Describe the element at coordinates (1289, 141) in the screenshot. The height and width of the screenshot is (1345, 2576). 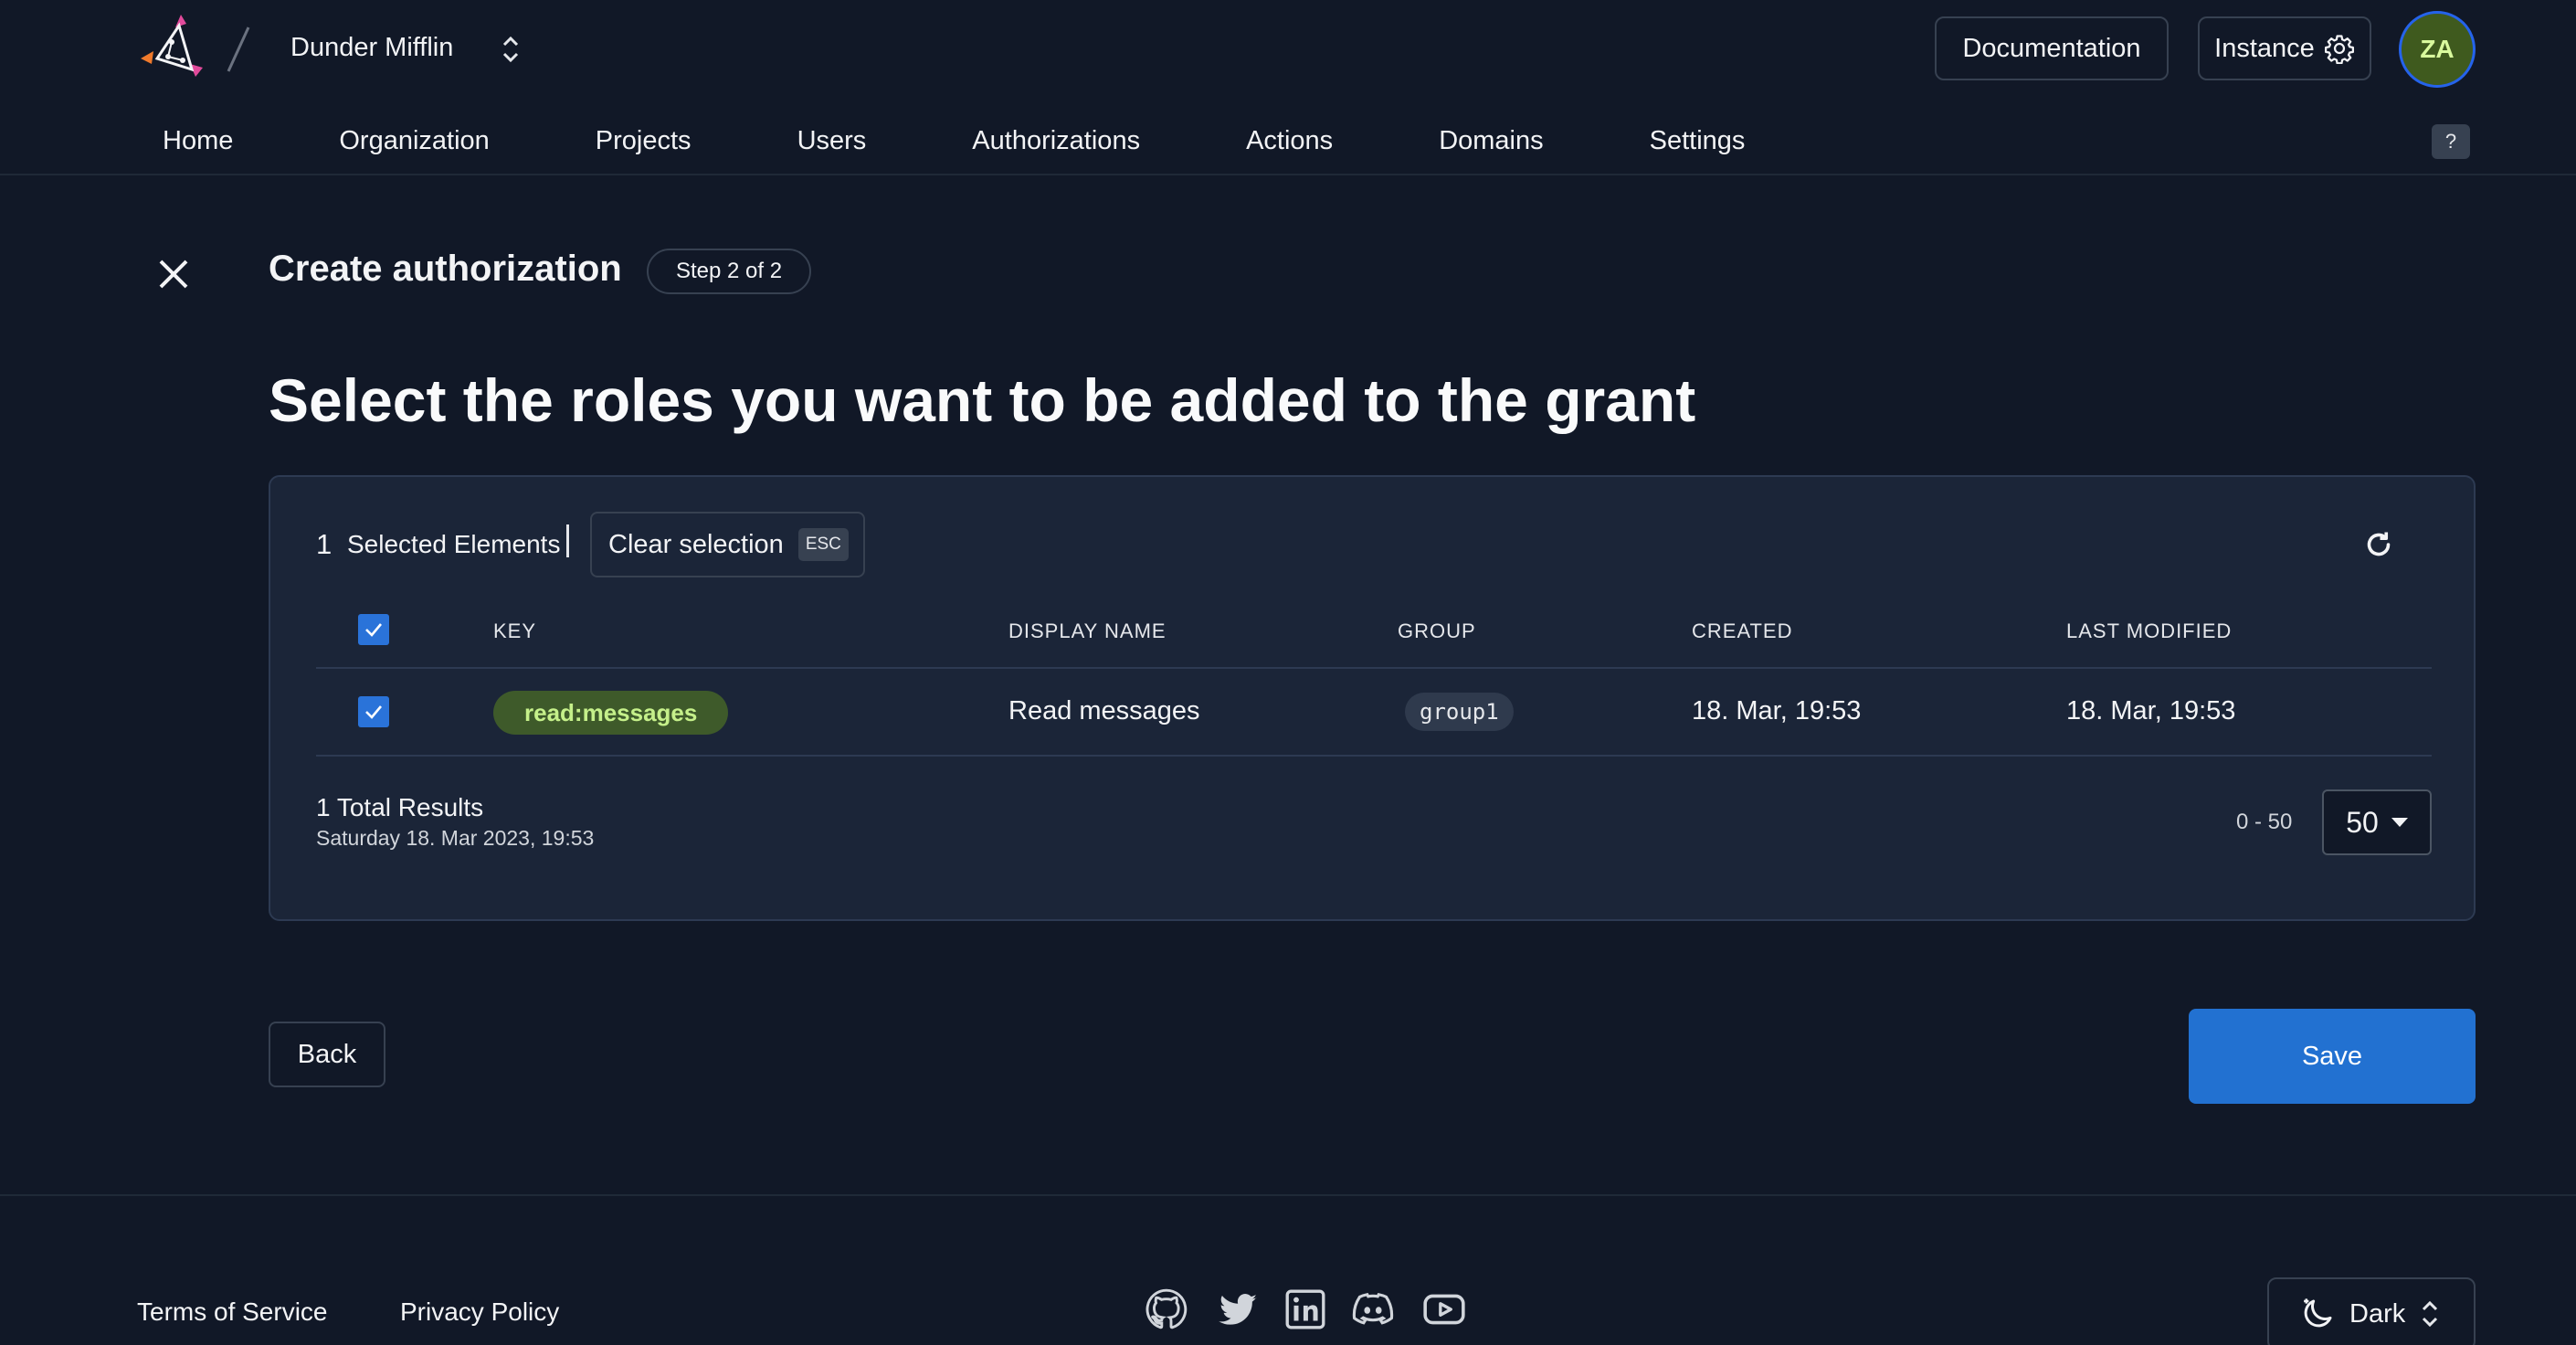
I see `nav-item-actions: Actions` at that location.